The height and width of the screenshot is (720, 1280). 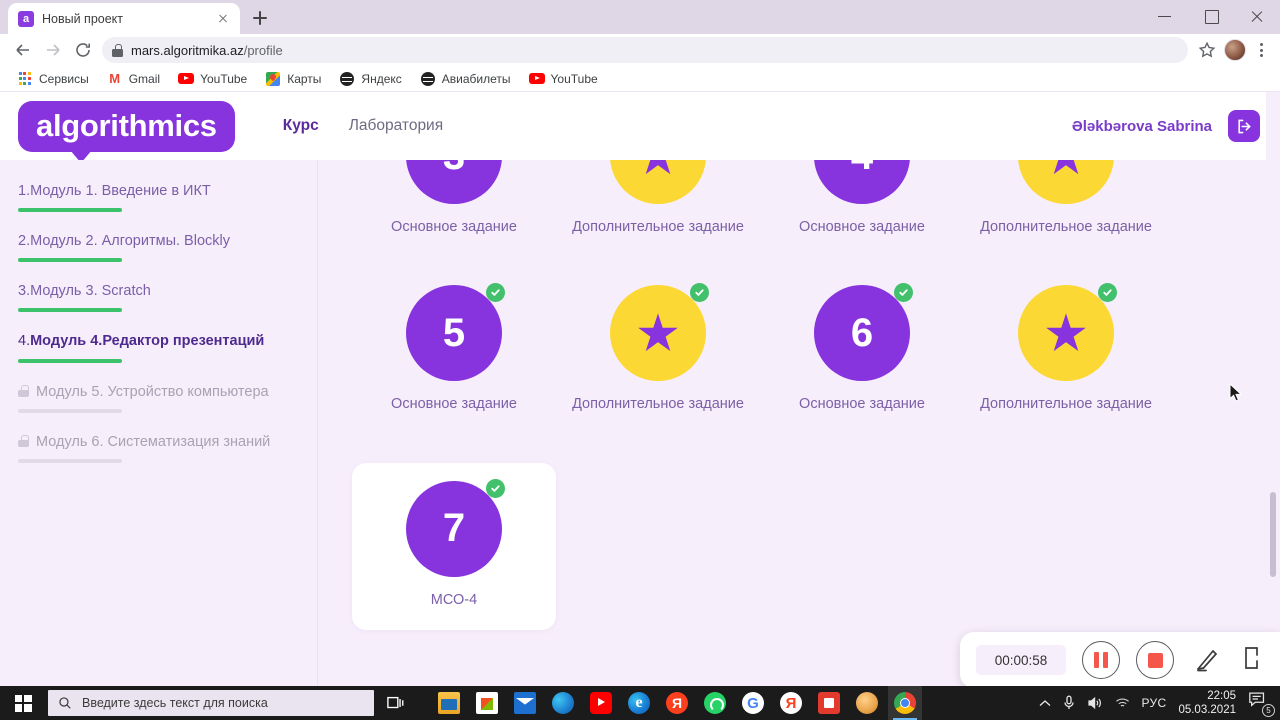 I want to click on pause-button, so click(x=1101, y=660).